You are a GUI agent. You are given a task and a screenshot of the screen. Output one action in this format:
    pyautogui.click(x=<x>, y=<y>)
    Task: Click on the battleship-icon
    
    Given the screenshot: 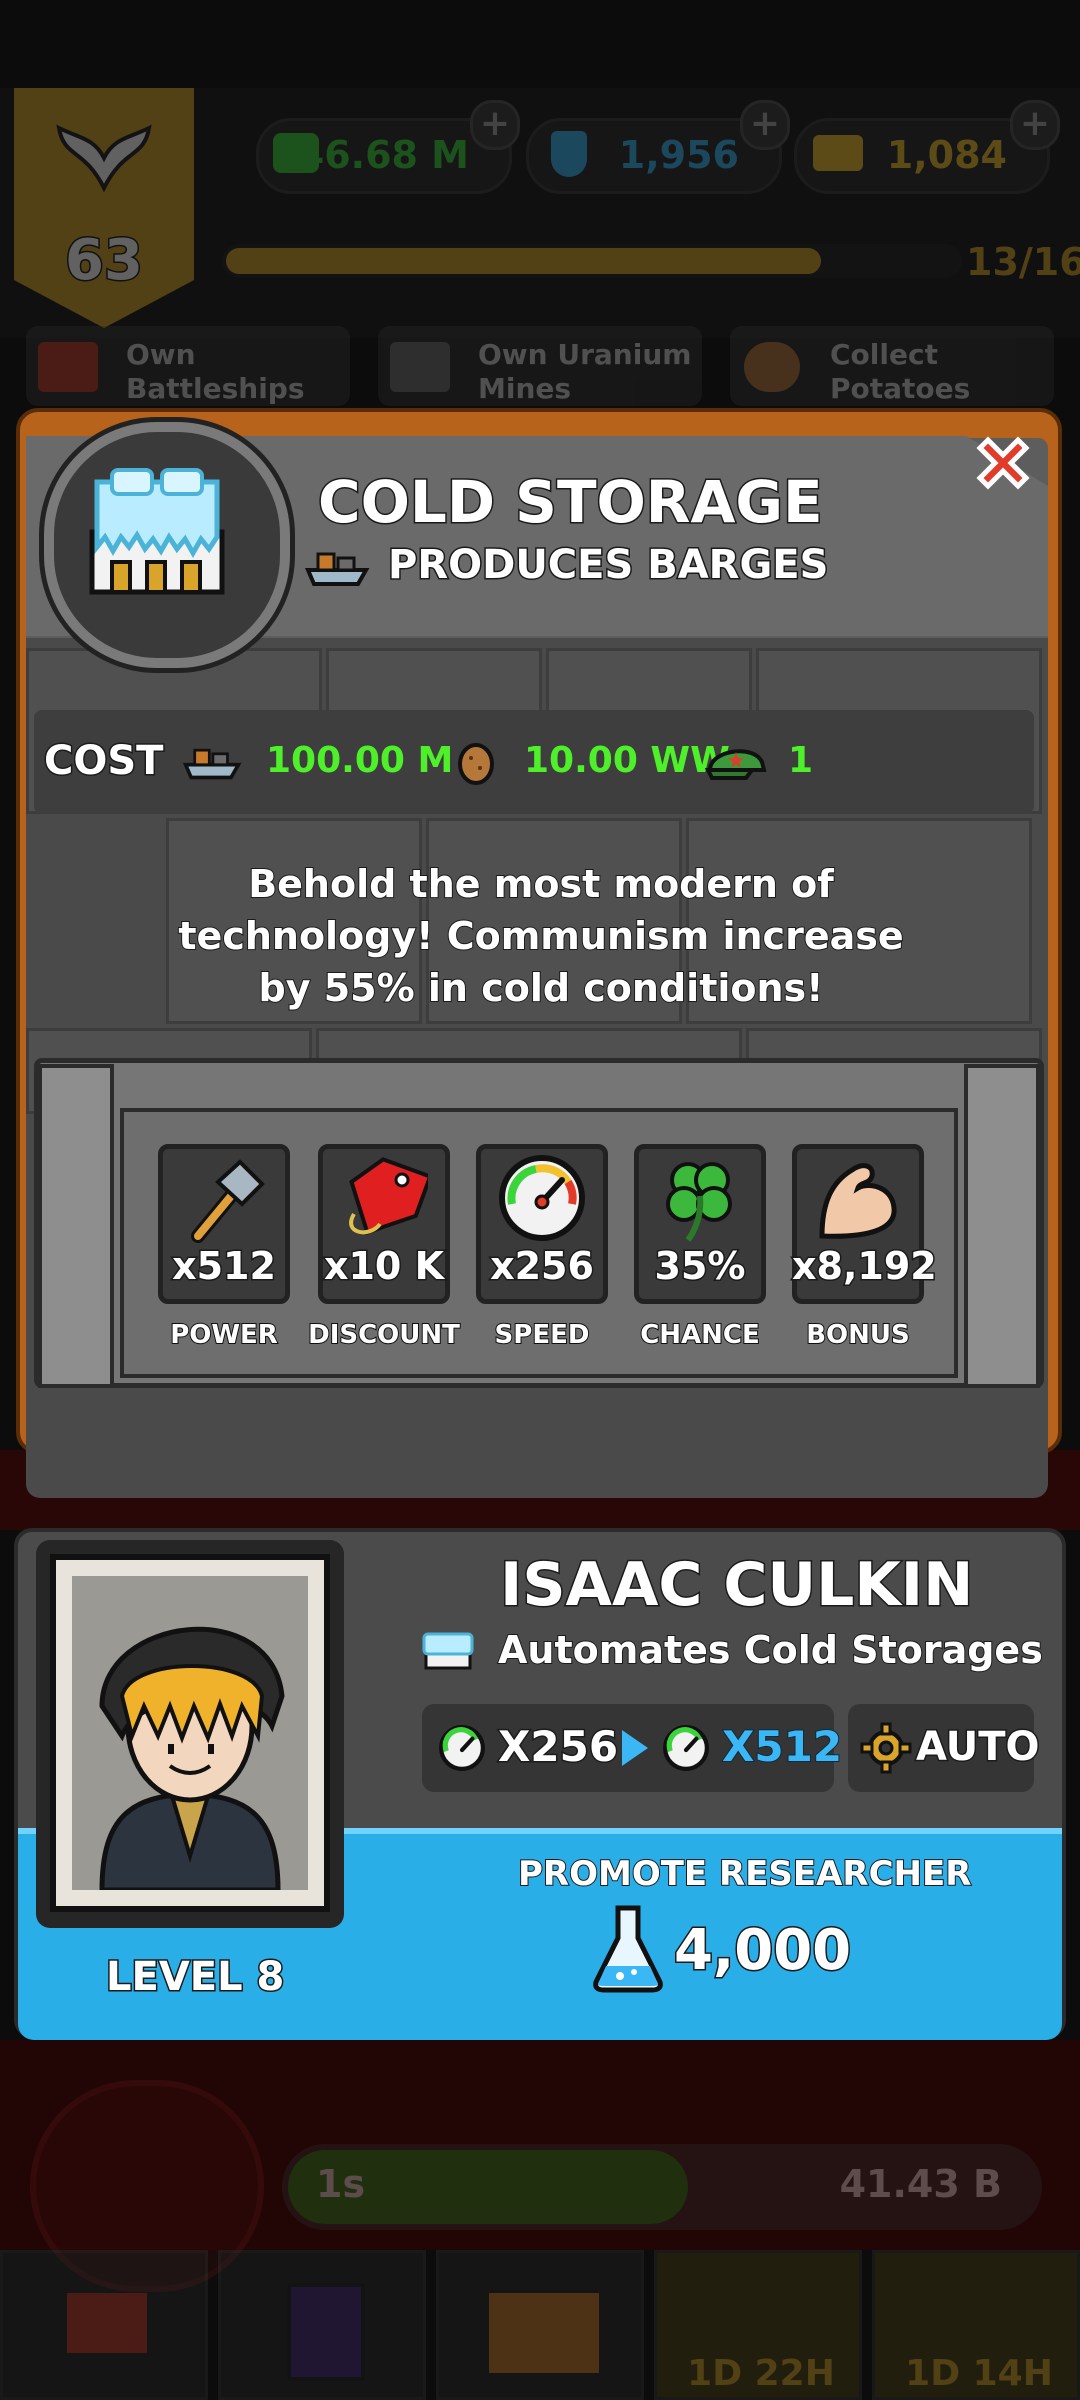 What is the action you would take?
    pyautogui.click(x=68, y=367)
    